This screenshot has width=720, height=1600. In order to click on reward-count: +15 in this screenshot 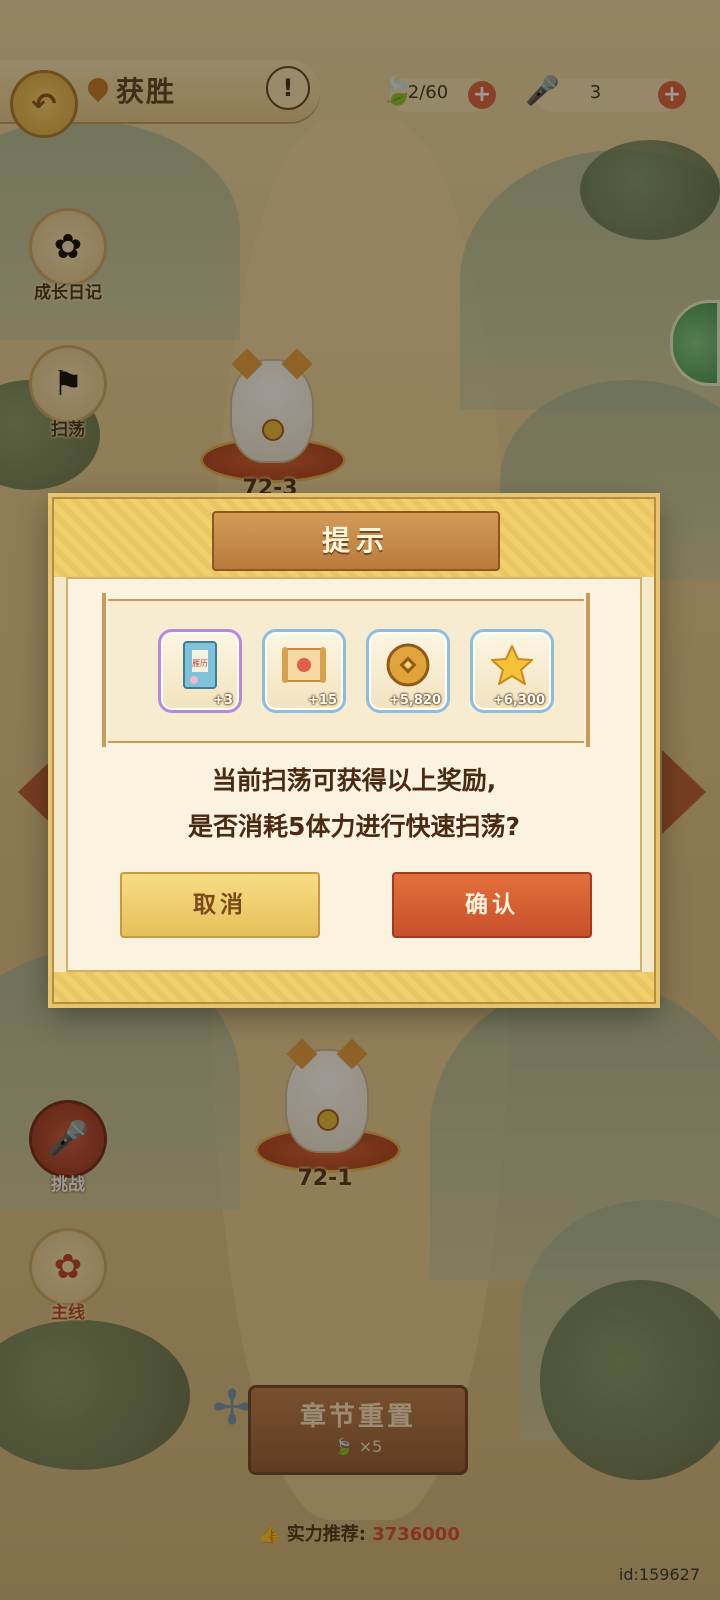, I will do `click(322, 700)`.